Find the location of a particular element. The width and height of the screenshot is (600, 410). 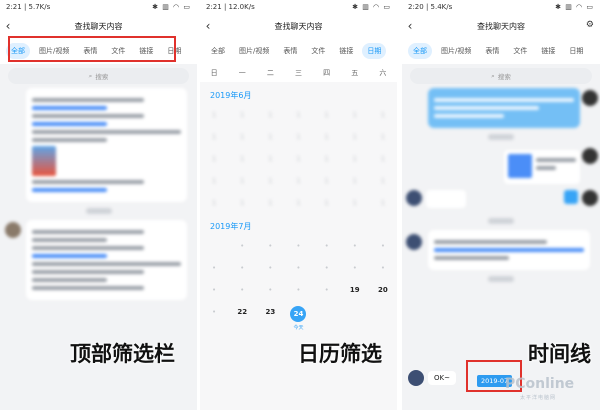

settings-sliders-icon: ⚙ is located at coordinates (590, 25).